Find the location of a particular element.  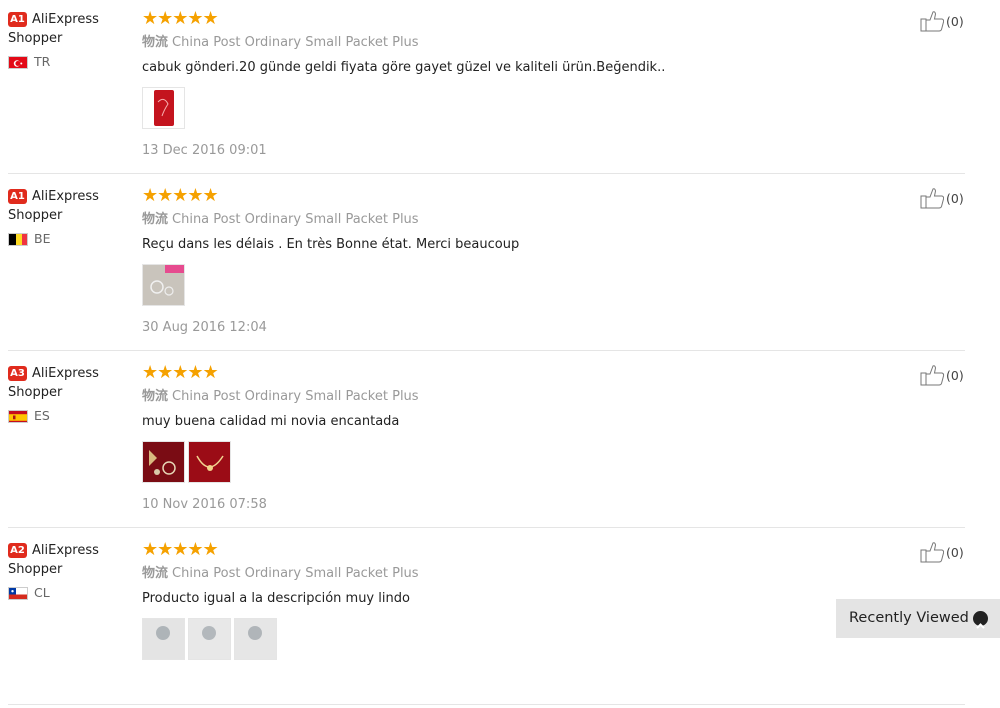

recently-viewed-button: Recently Viewed is located at coordinates (918, 618).